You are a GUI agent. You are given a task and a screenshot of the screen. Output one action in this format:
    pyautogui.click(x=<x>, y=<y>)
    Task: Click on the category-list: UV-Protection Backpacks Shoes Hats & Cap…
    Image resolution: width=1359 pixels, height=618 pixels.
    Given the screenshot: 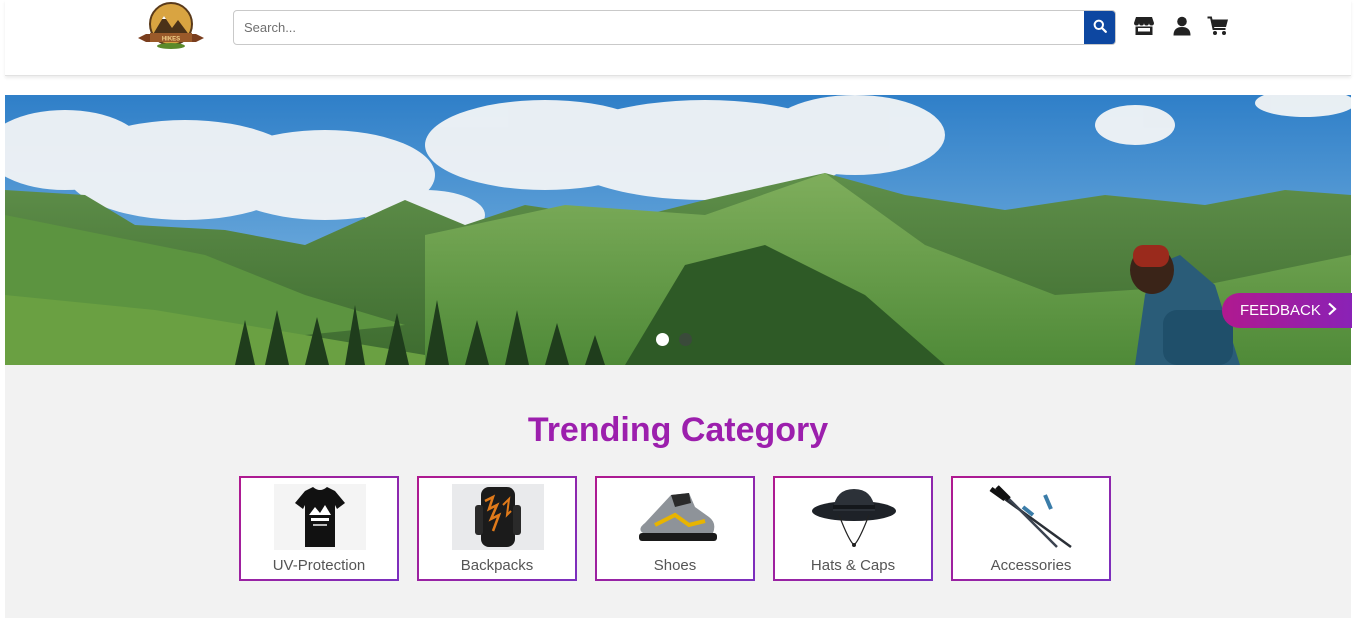 What is the action you would take?
    pyautogui.click(x=675, y=528)
    